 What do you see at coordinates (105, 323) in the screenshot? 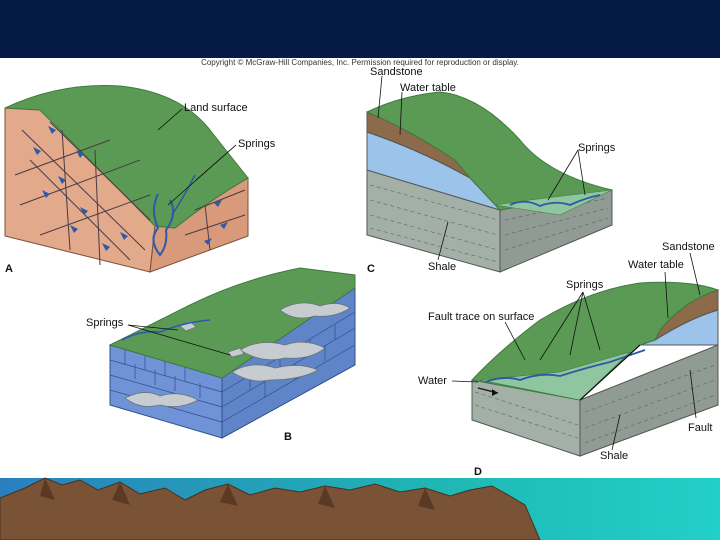
I see `panel-b-label-springs: Springs` at bounding box center [105, 323].